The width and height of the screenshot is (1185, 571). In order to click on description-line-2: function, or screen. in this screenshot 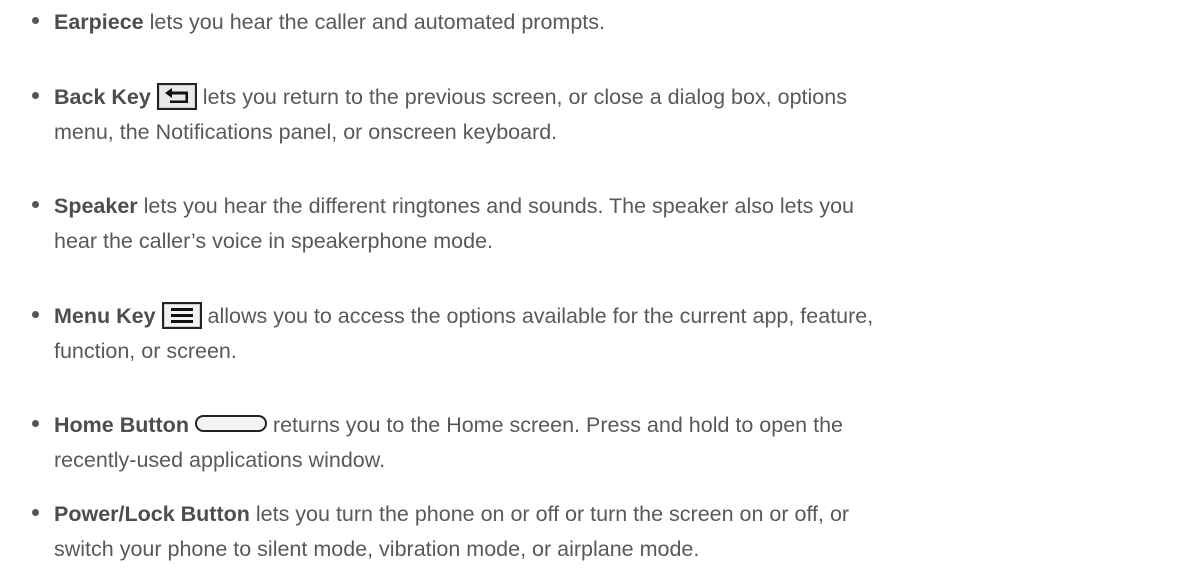, I will do `click(145, 351)`.